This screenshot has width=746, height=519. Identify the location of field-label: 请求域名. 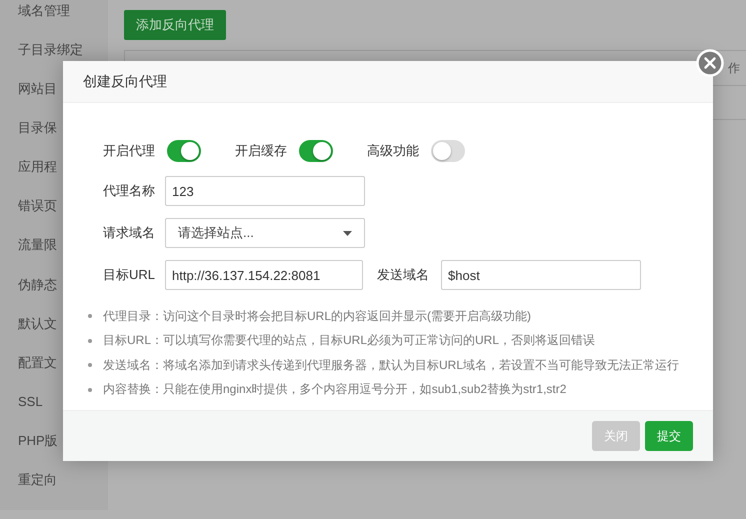
(129, 233).